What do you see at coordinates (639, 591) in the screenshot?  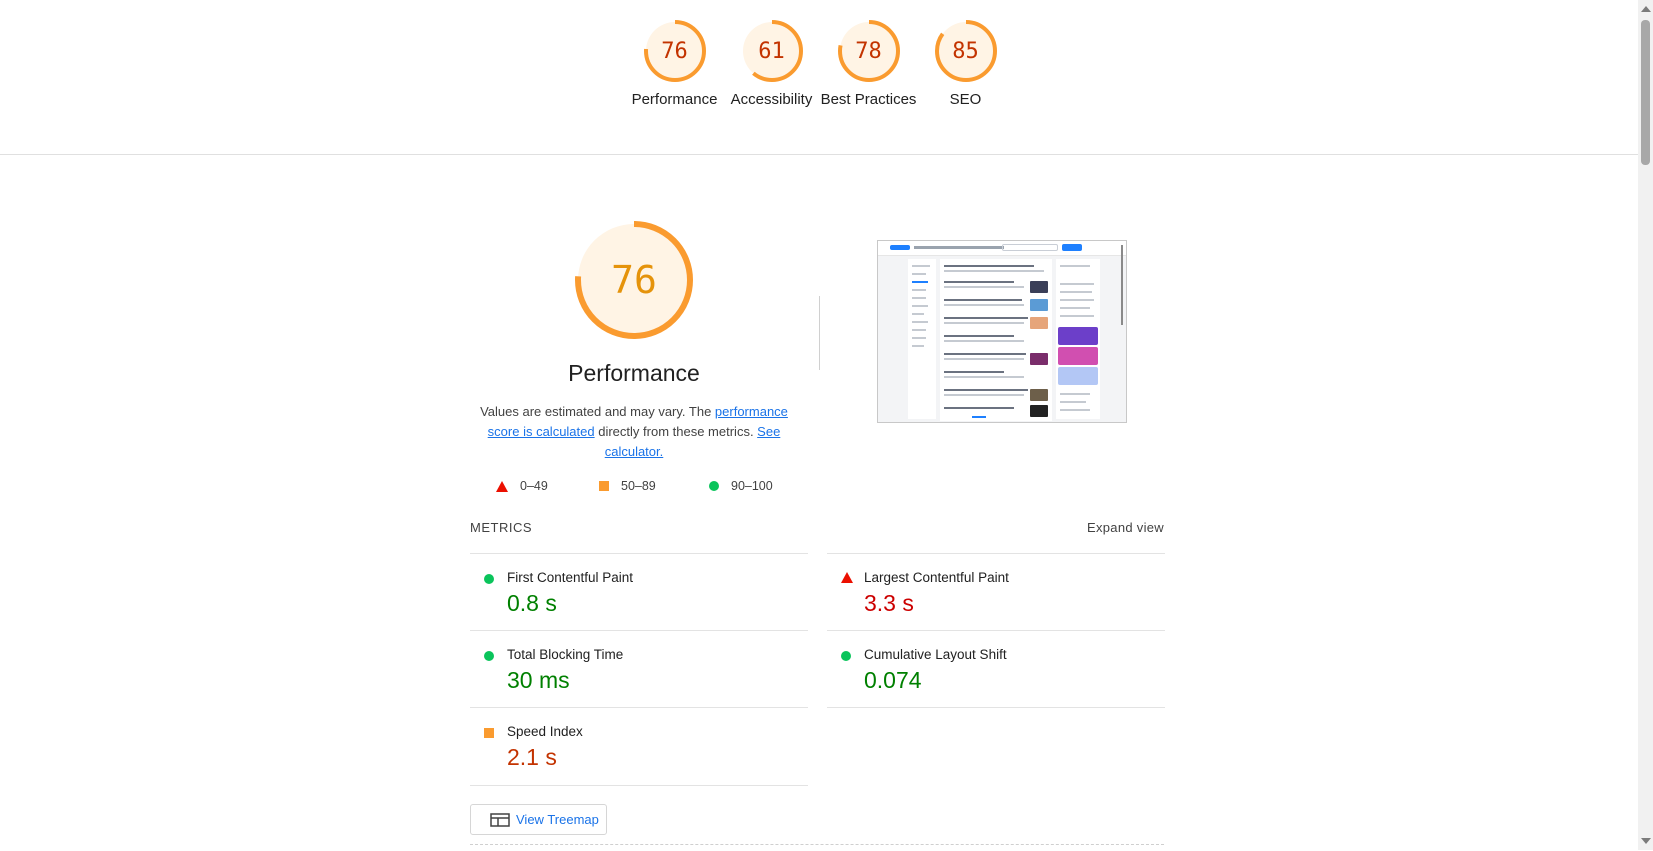 I see `metric-fcp: First Contentful Paint 0.8 s` at bounding box center [639, 591].